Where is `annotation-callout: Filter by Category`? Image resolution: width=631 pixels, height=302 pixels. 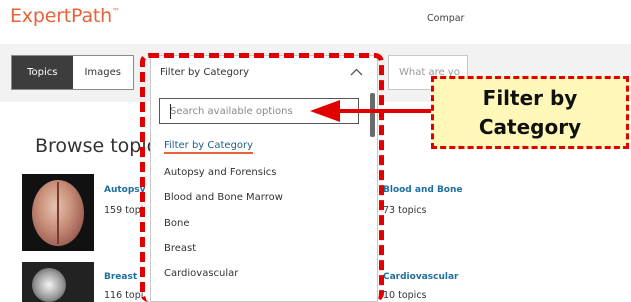 annotation-callout: Filter by Category is located at coordinates (530, 112).